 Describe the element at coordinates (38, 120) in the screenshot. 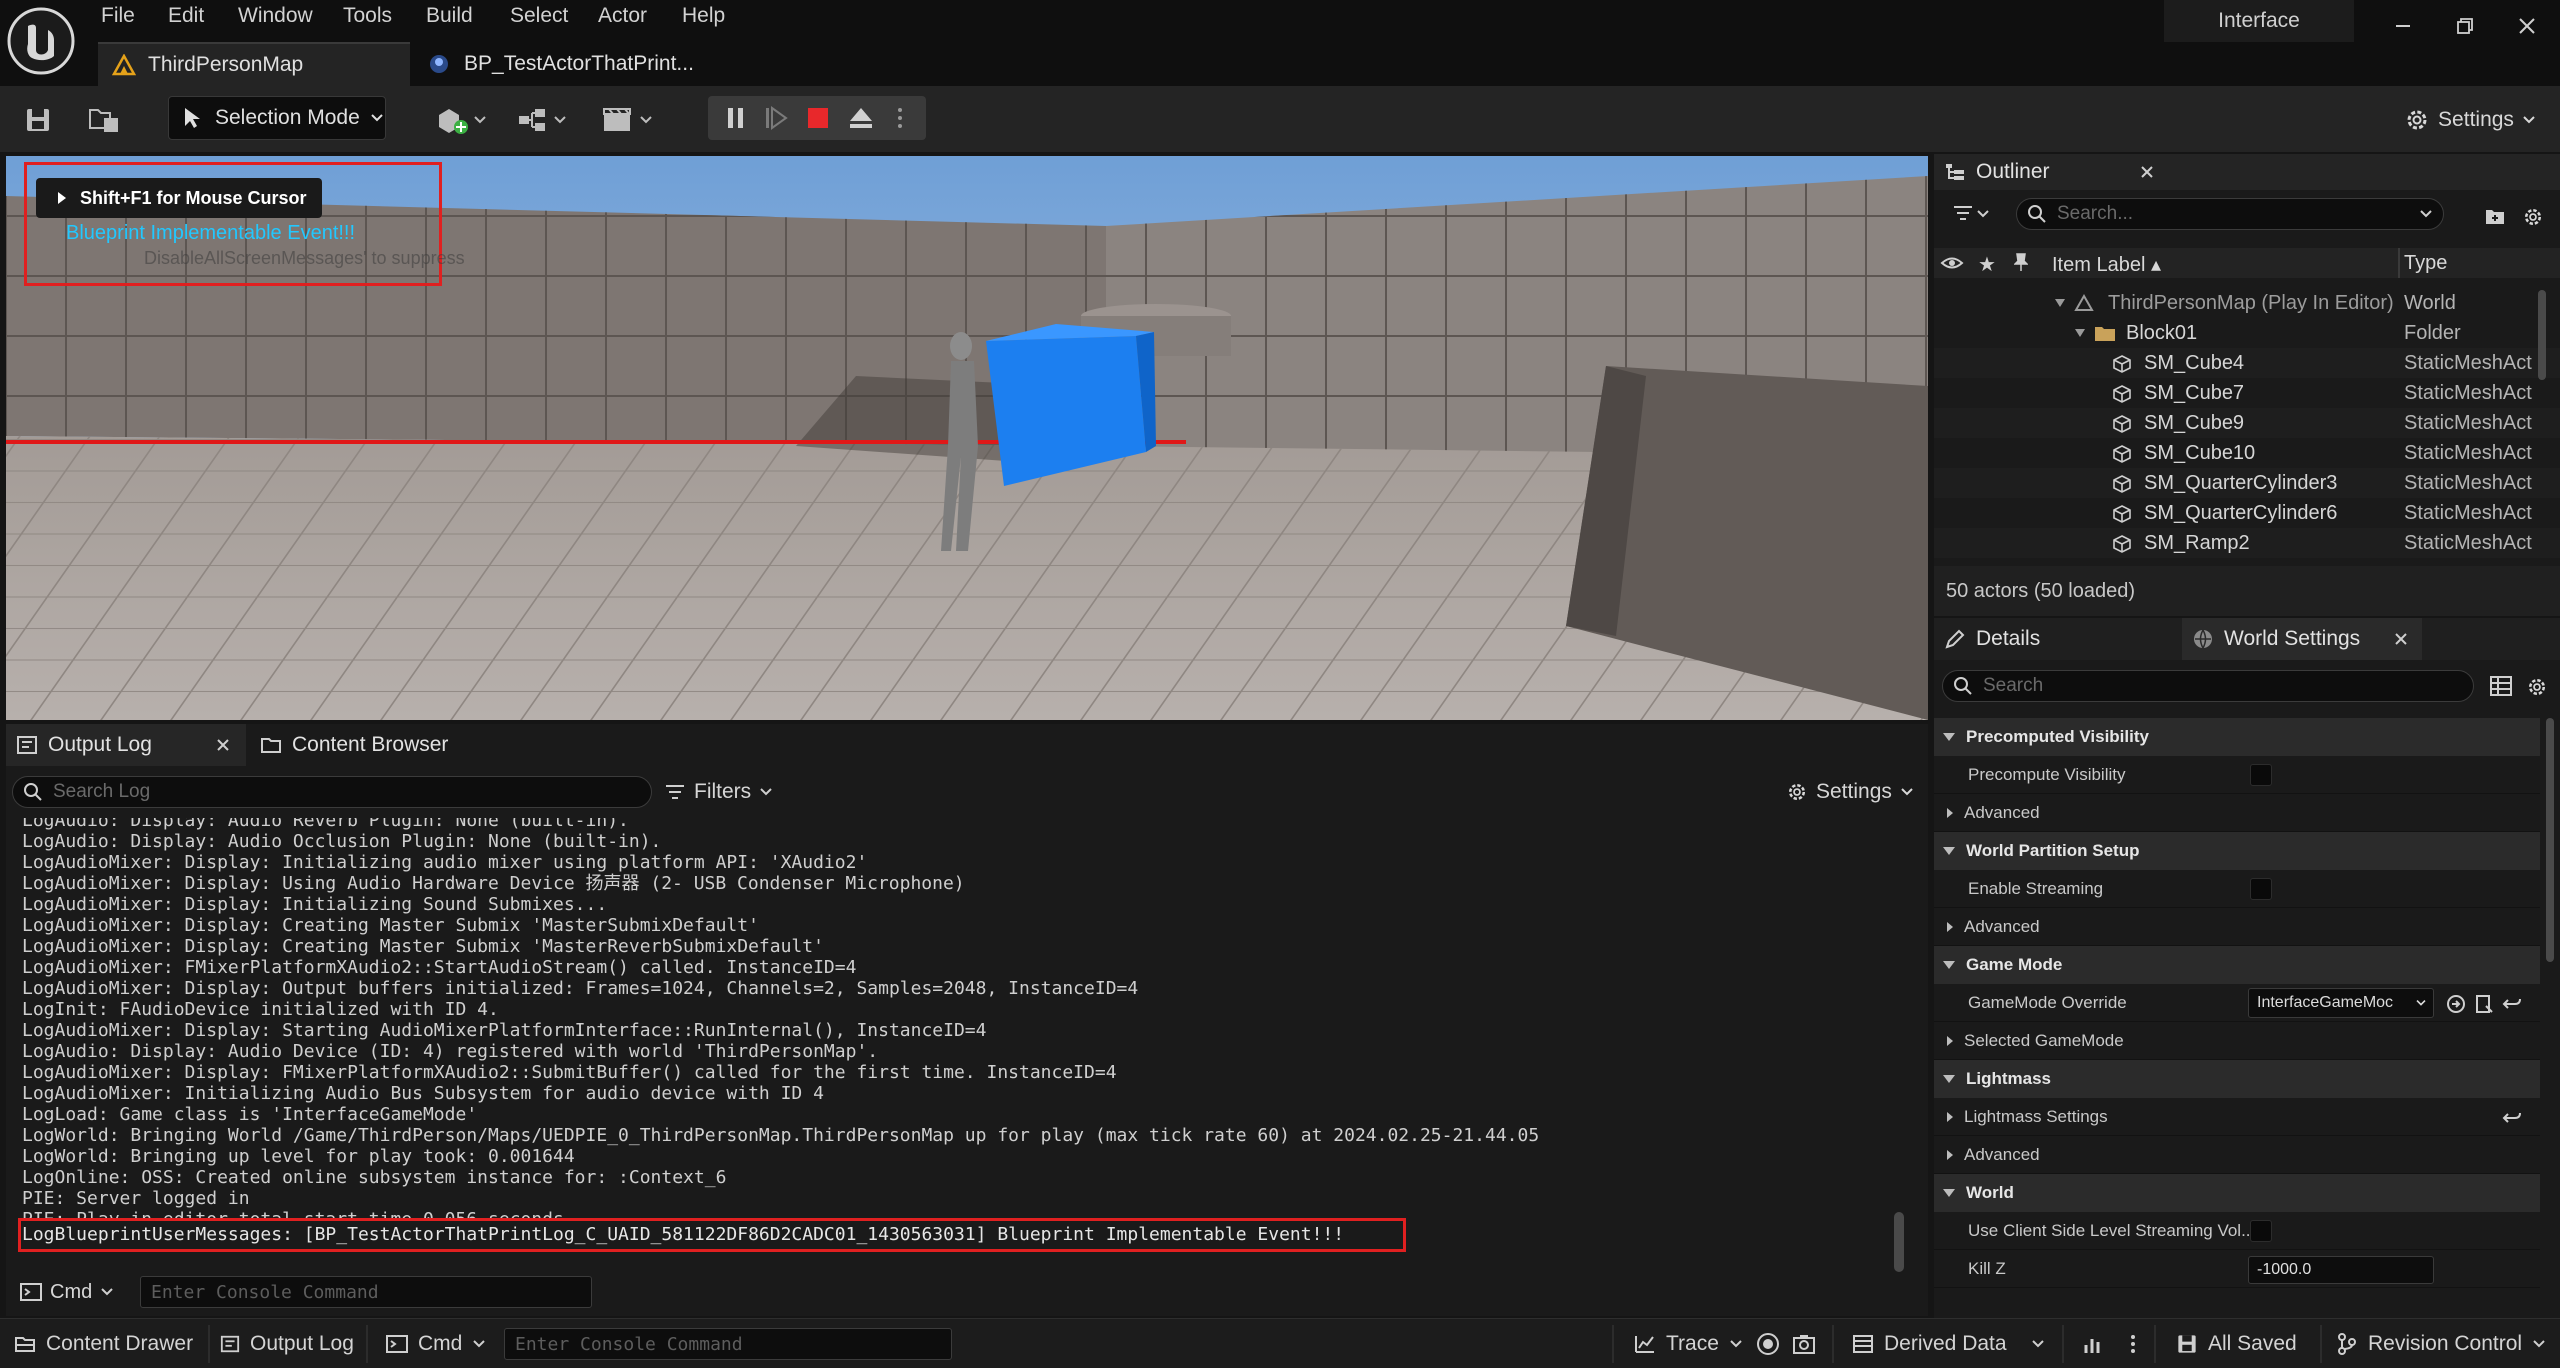

I see `save-icon` at that location.